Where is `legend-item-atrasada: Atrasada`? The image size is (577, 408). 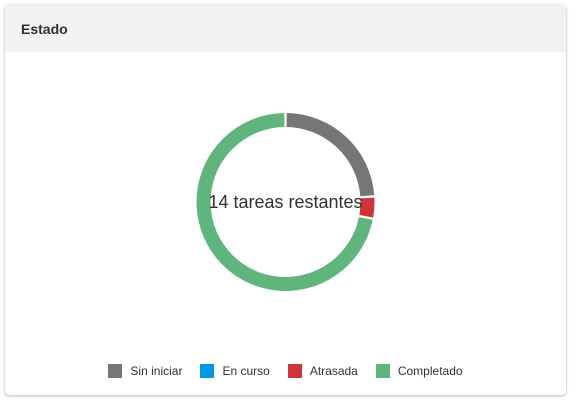
legend-item-atrasada: Atrasada is located at coordinates (322, 371).